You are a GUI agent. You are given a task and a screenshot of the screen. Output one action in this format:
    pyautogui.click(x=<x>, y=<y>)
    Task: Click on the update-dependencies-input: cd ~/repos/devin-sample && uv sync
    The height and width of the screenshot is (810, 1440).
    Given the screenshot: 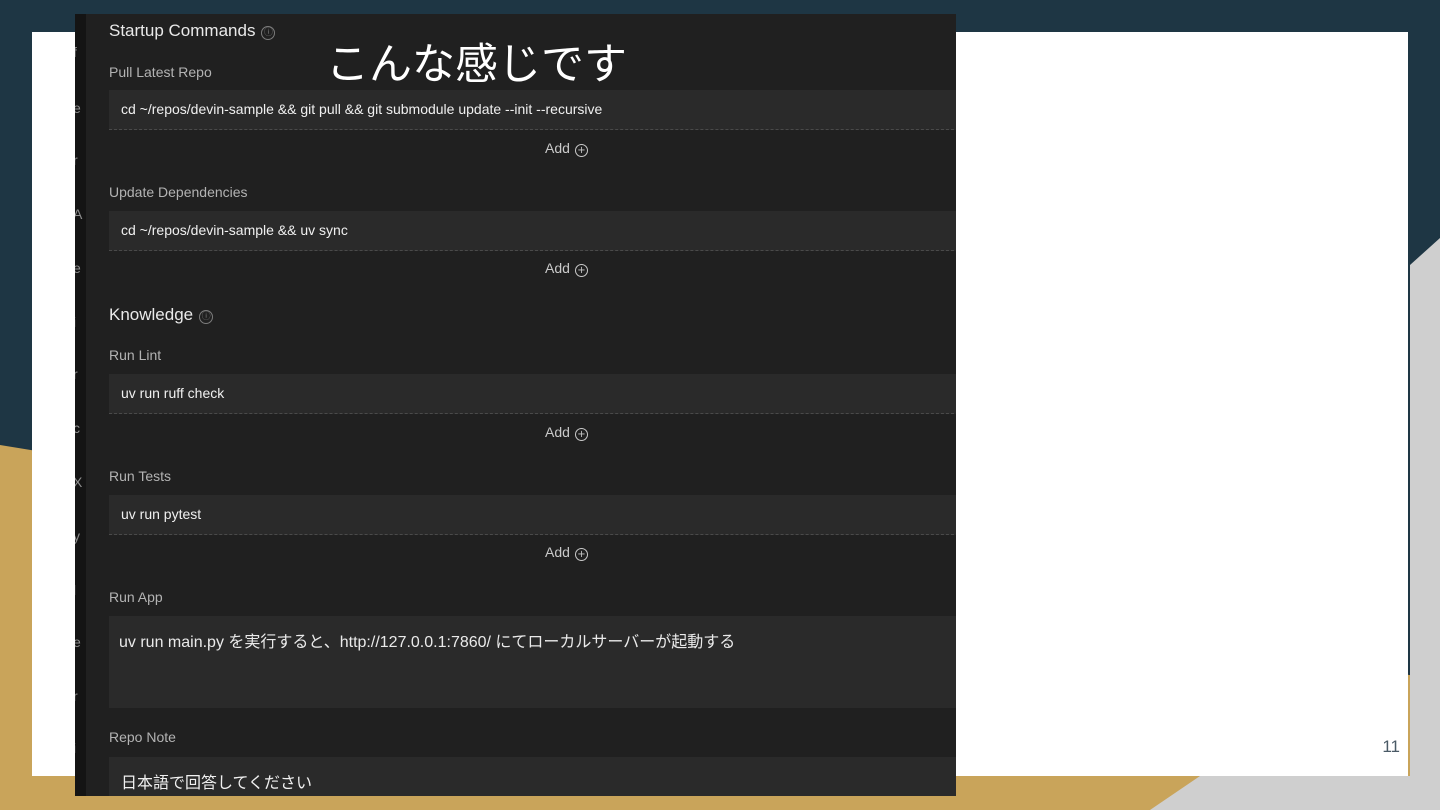 What is the action you would take?
    pyautogui.click(x=532, y=231)
    